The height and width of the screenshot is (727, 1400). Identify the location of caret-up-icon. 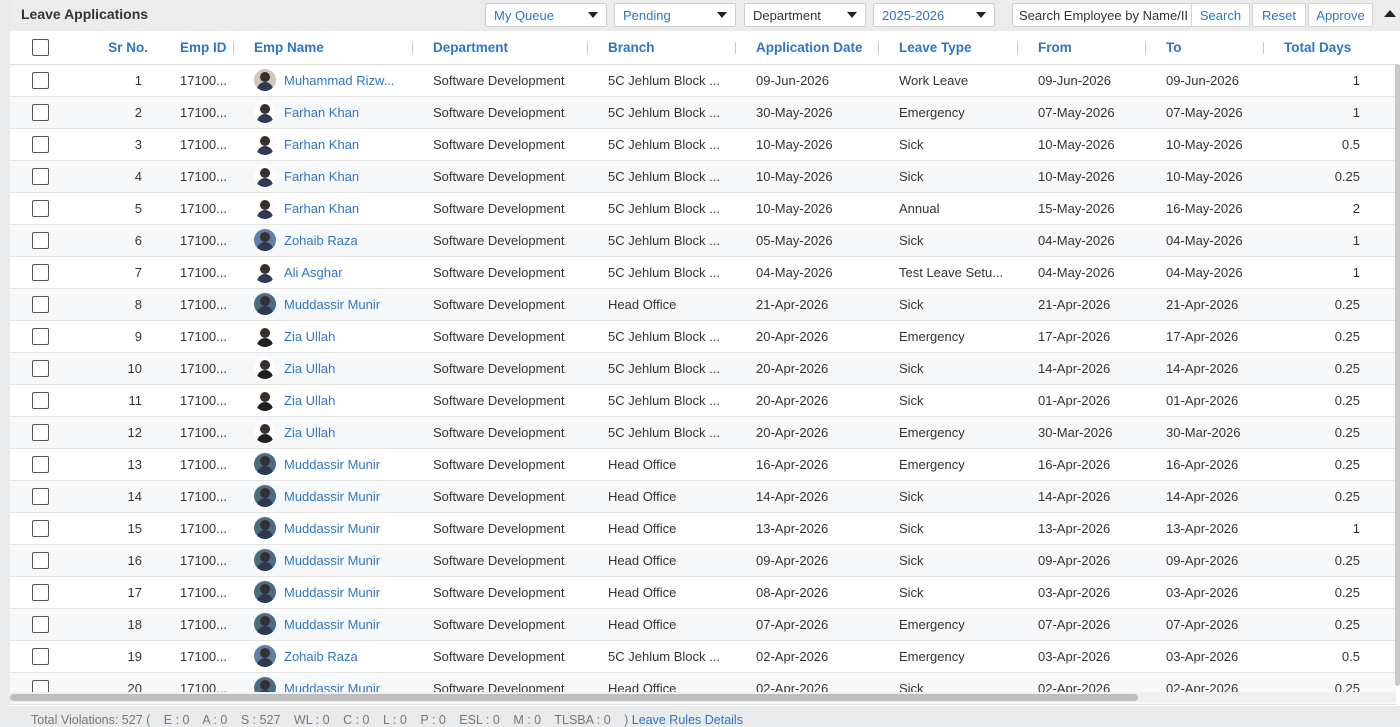
(1390, 13).